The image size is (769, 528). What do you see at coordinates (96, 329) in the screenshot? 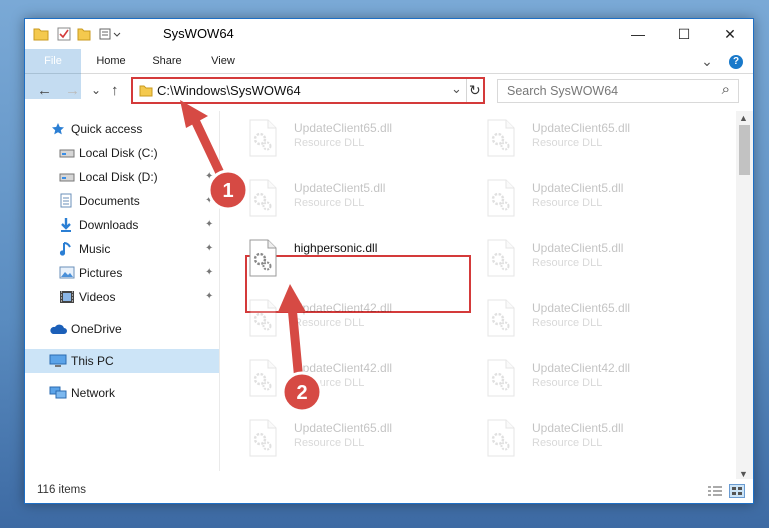
I see `sidebar-item-label: OneDrive` at bounding box center [96, 329].